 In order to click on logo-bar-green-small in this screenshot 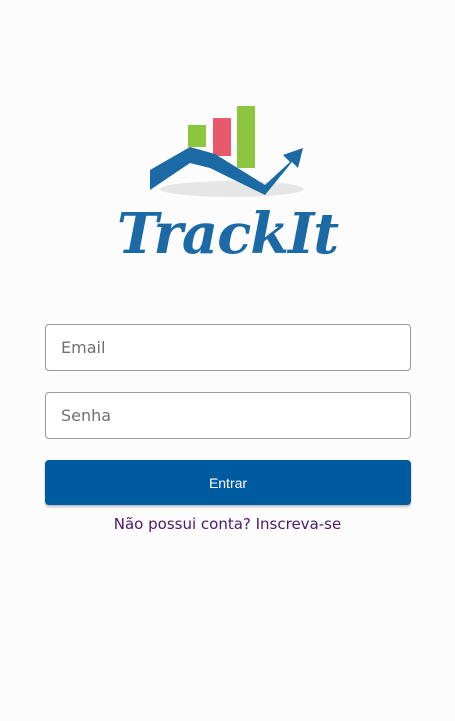, I will do `click(197, 136)`.